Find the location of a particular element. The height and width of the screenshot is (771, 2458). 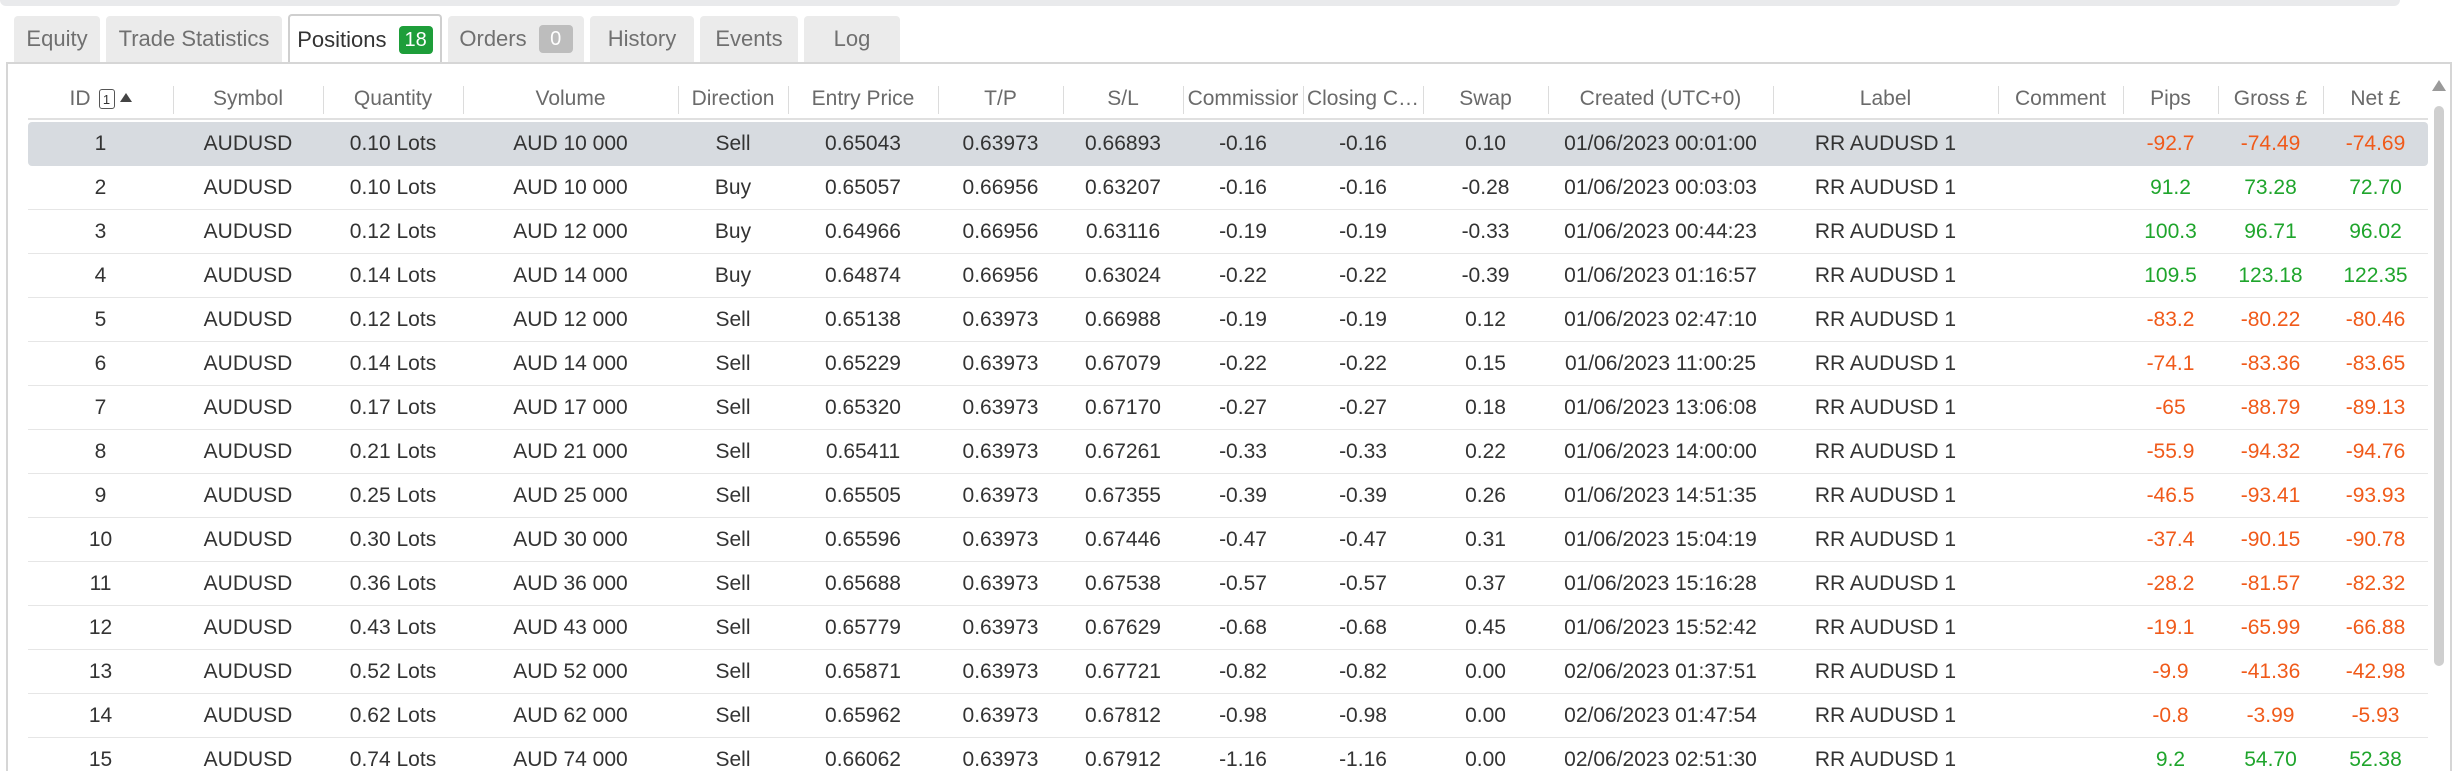

column-header-volume: Volume is located at coordinates (570, 99).